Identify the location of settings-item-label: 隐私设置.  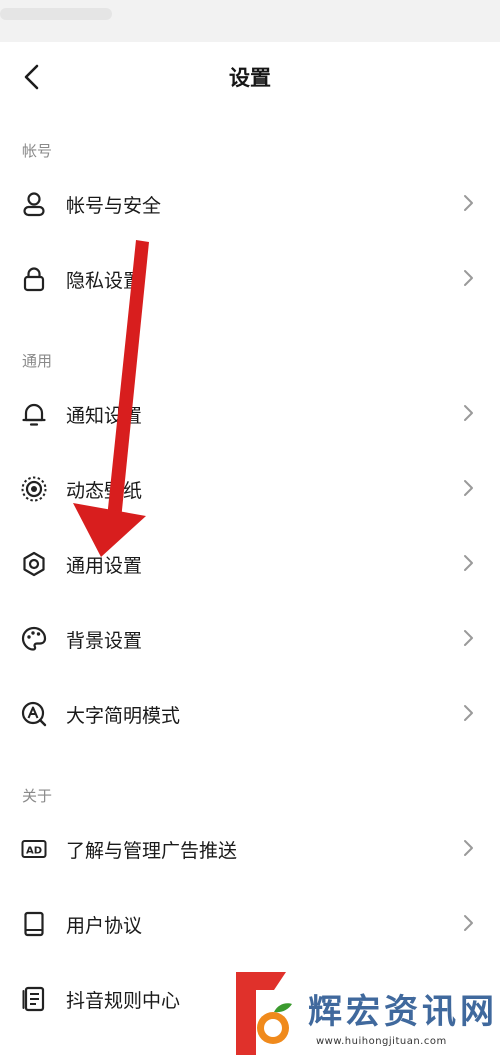
(104, 281).